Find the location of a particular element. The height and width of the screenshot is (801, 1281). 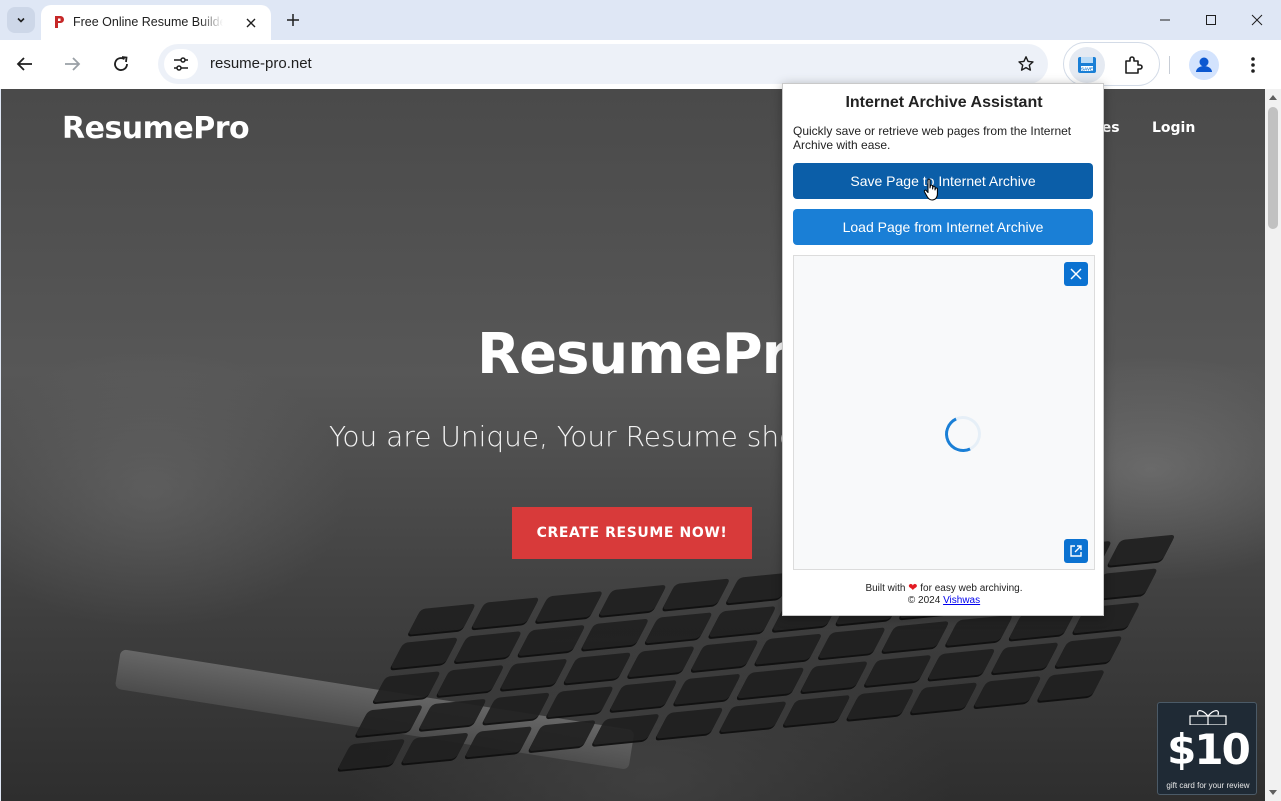

scrollbar-thumb is located at coordinates (1273, 168).